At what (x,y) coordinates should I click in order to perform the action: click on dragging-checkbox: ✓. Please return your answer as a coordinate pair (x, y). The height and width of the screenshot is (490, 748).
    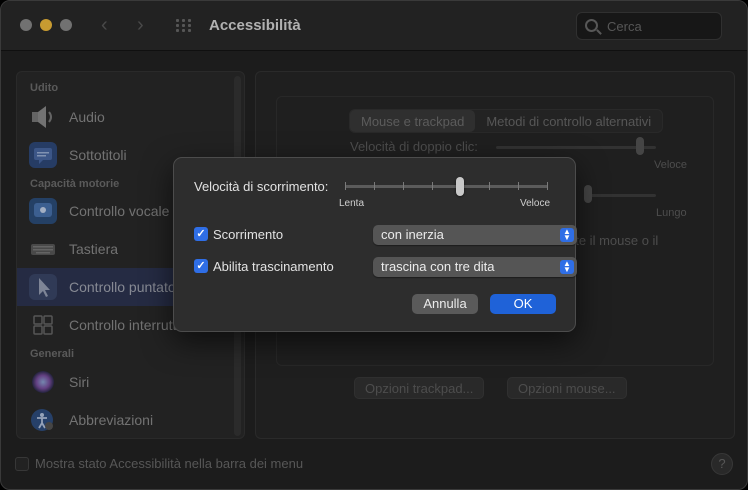
    Looking at the image, I should click on (201, 266).